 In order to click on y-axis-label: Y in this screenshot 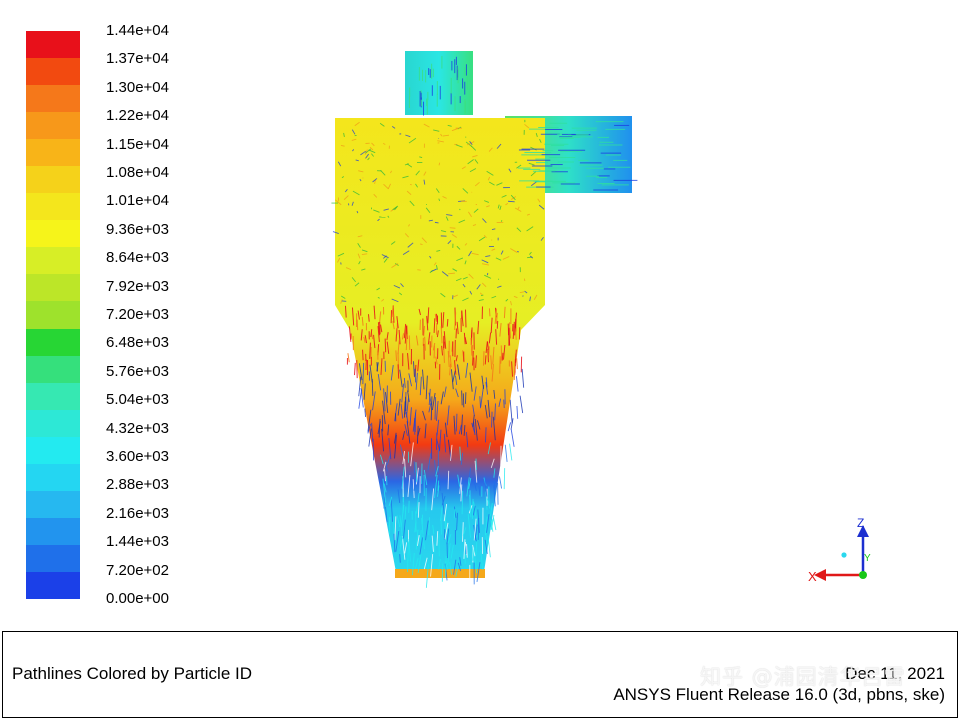, I will do `click(867, 558)`.